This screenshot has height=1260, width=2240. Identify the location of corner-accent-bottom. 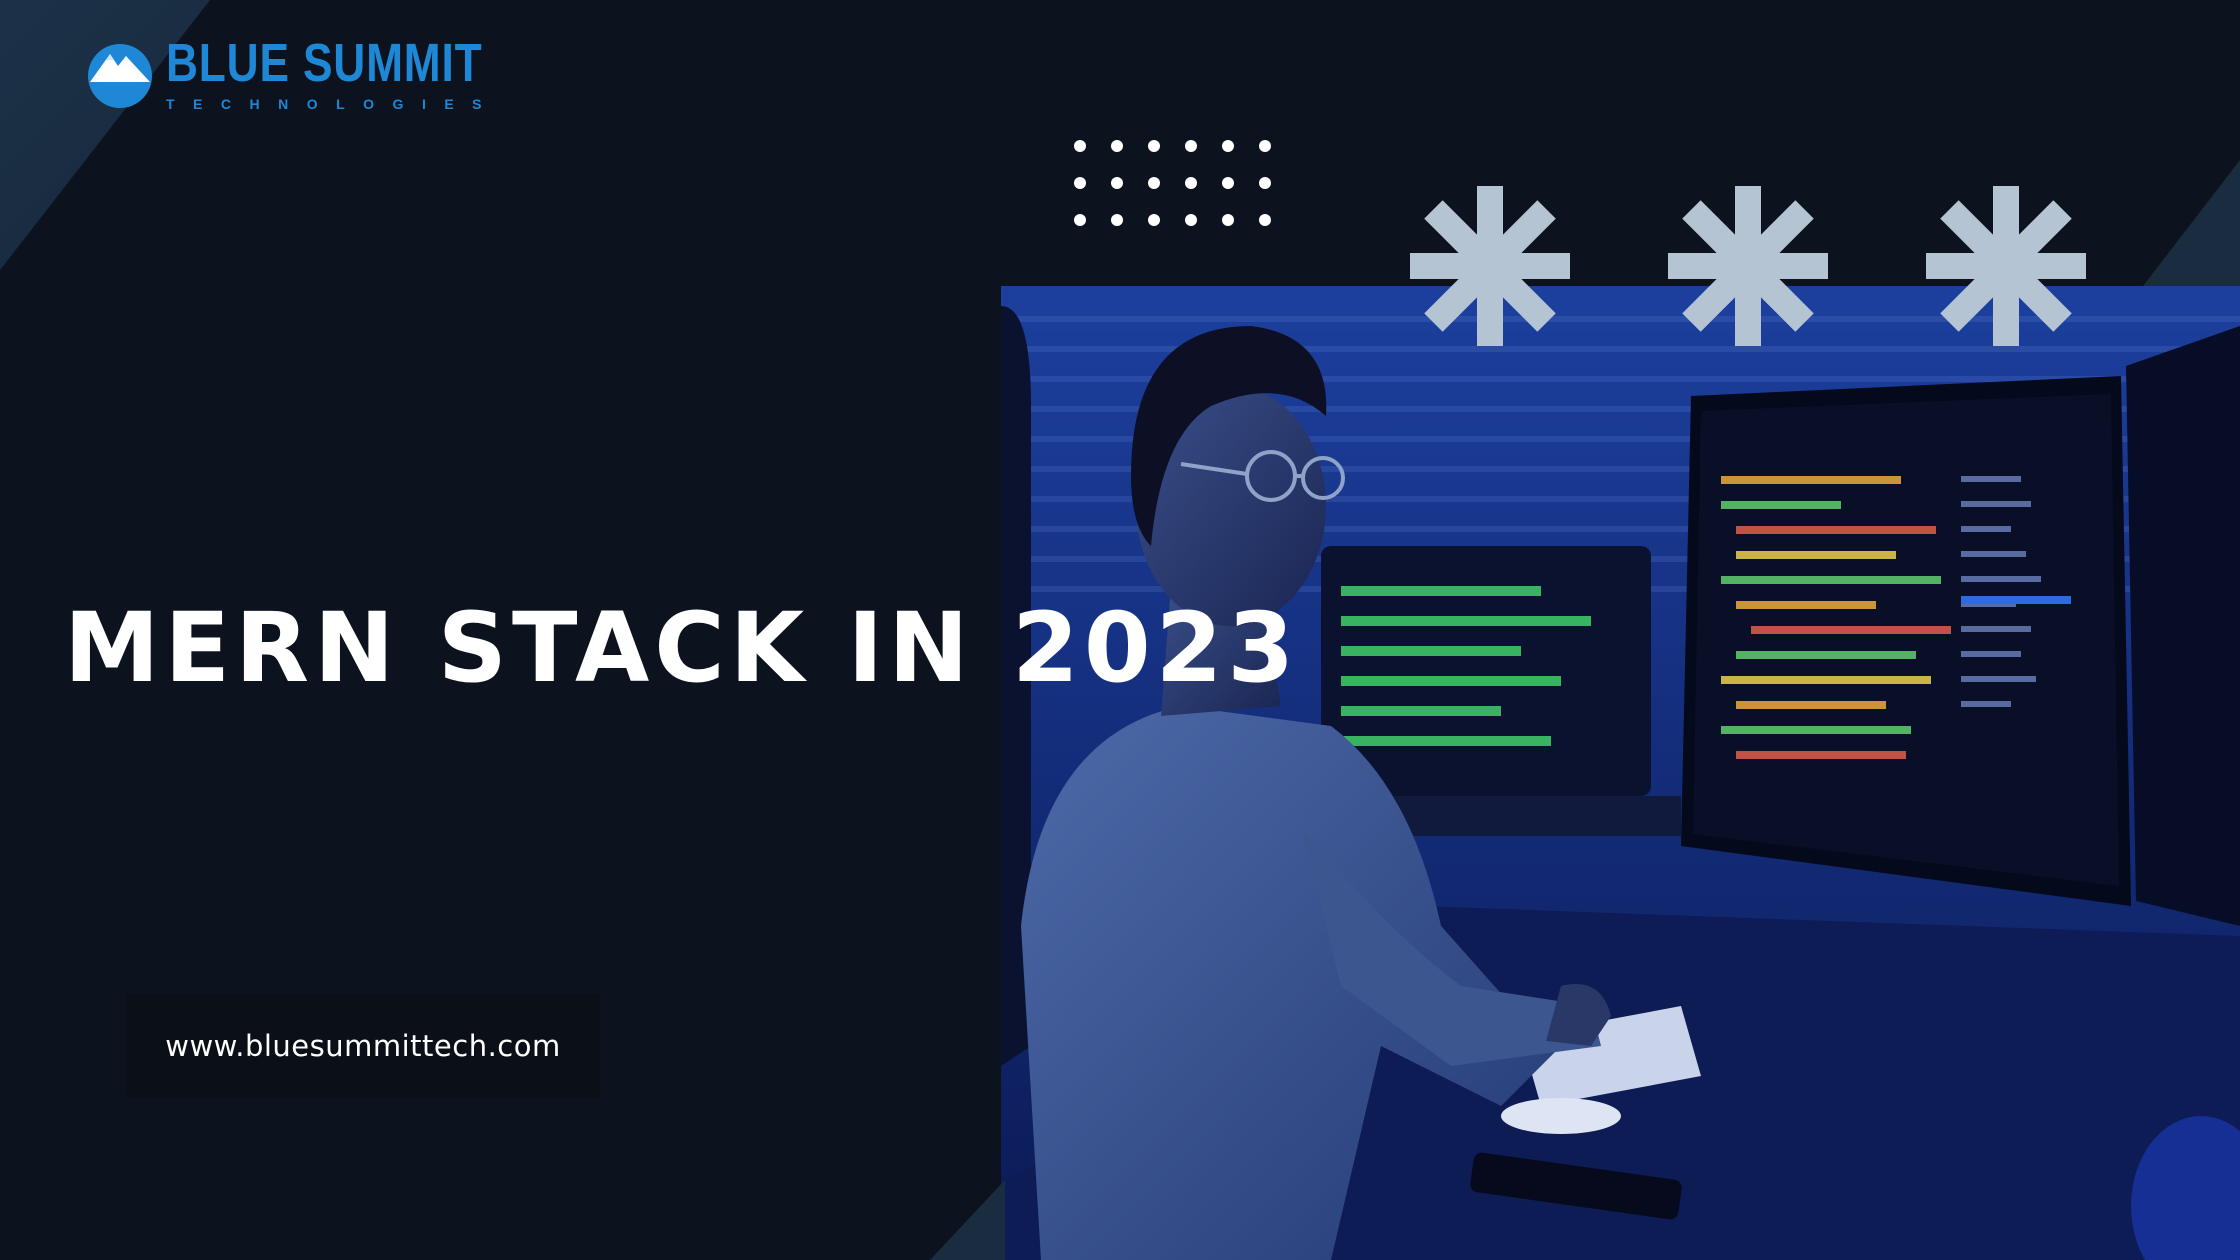
(967, 1220).